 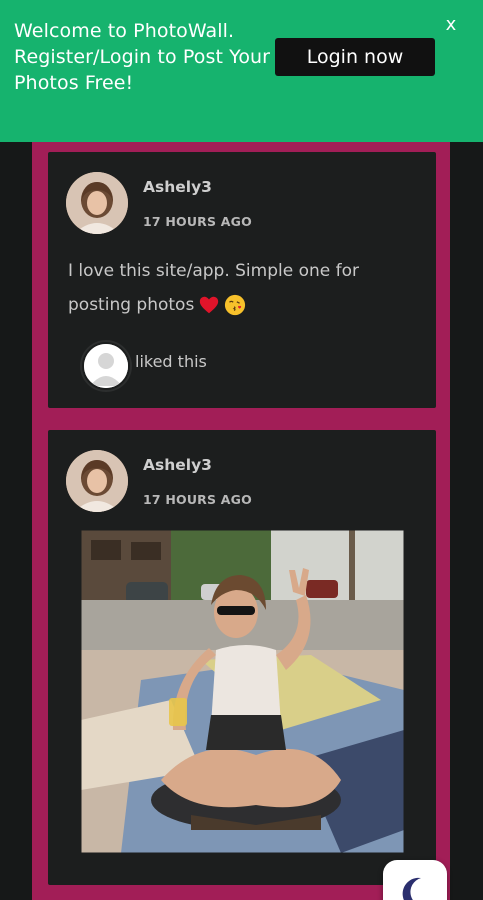 I want to click on liked-label: liked this, so click(x=171, y=361).